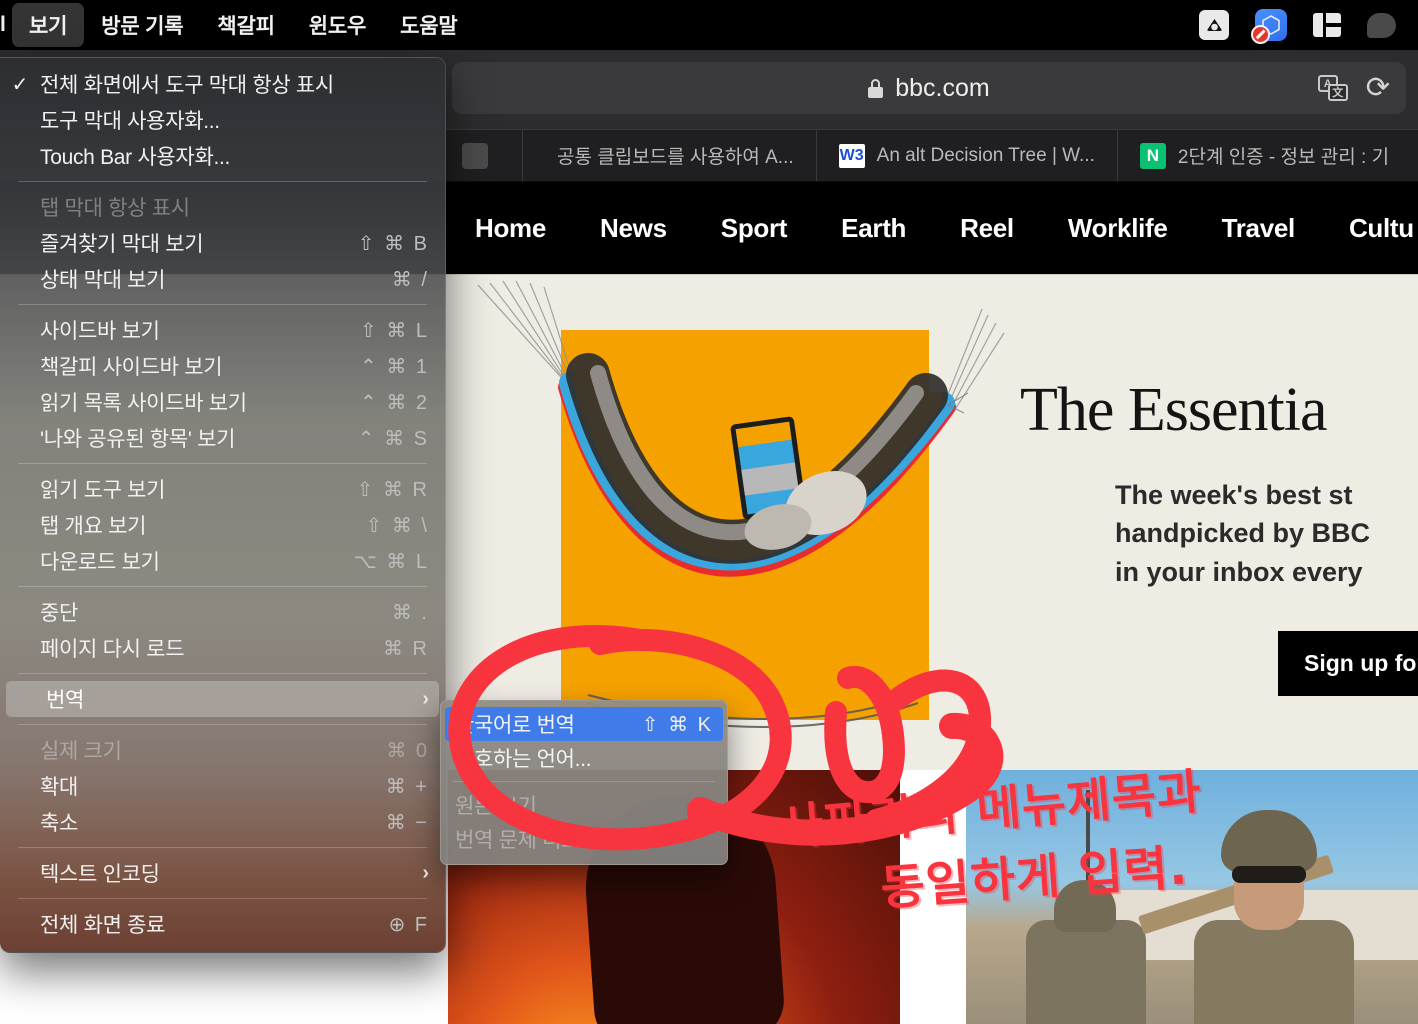 The width and height of the screenshot is (1418, 1024). I want to click on menu-item-show-bookmarks-sidebar: 책갈피 사이드바 보기 ⌃ ⌘ 1, so click(222, 366).